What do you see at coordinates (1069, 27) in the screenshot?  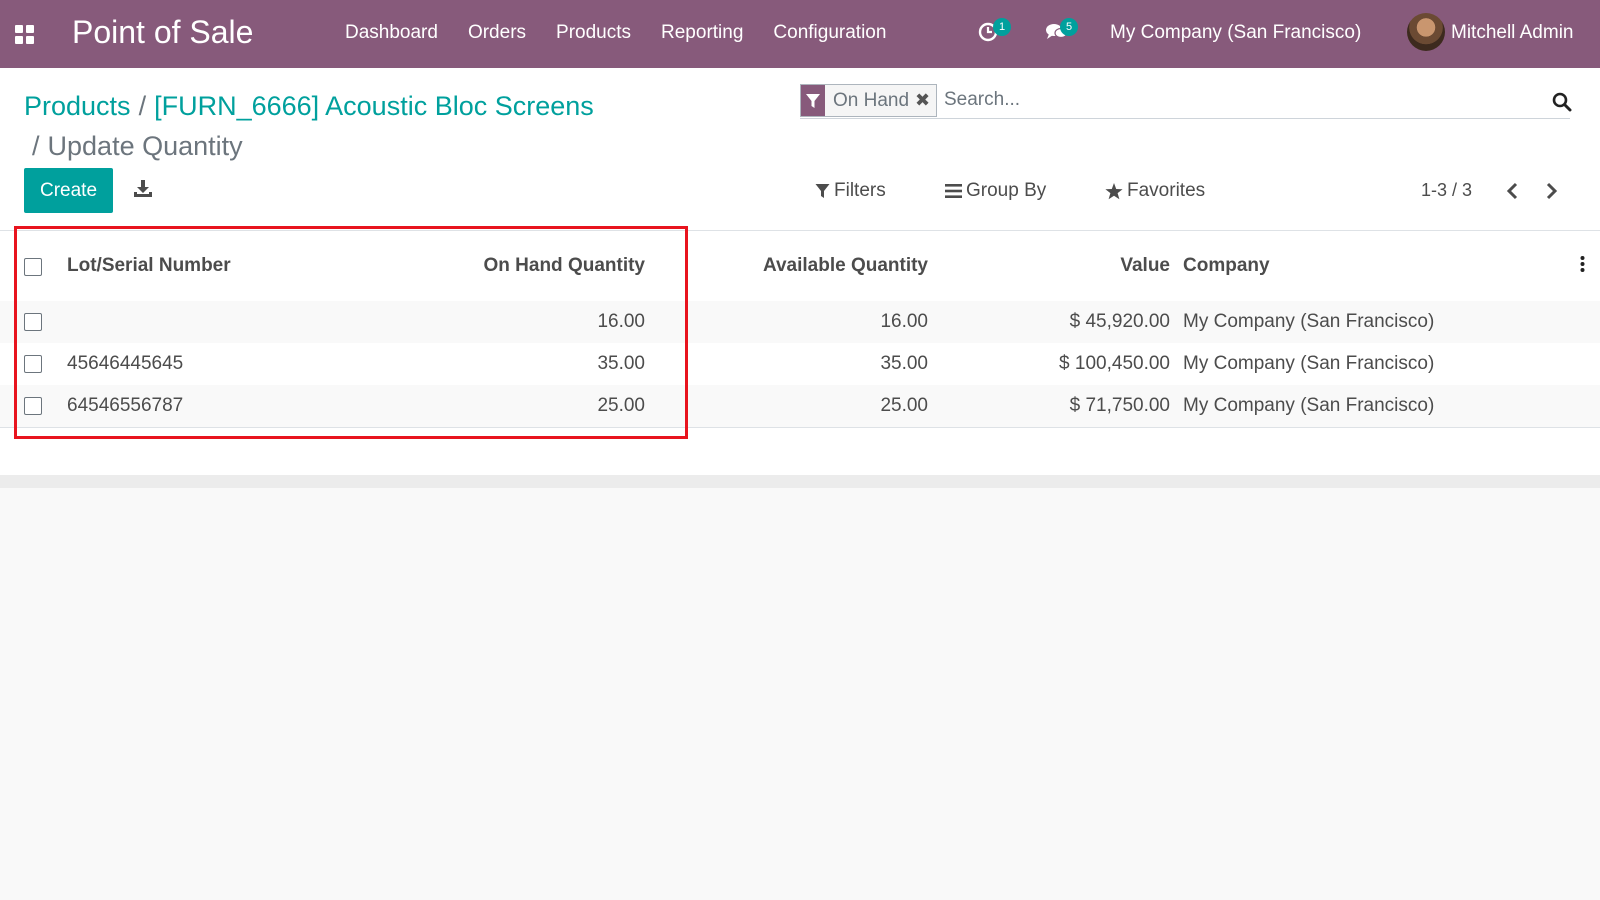 I see `message-count-badge: 5` at bounding box center [1069, 27].